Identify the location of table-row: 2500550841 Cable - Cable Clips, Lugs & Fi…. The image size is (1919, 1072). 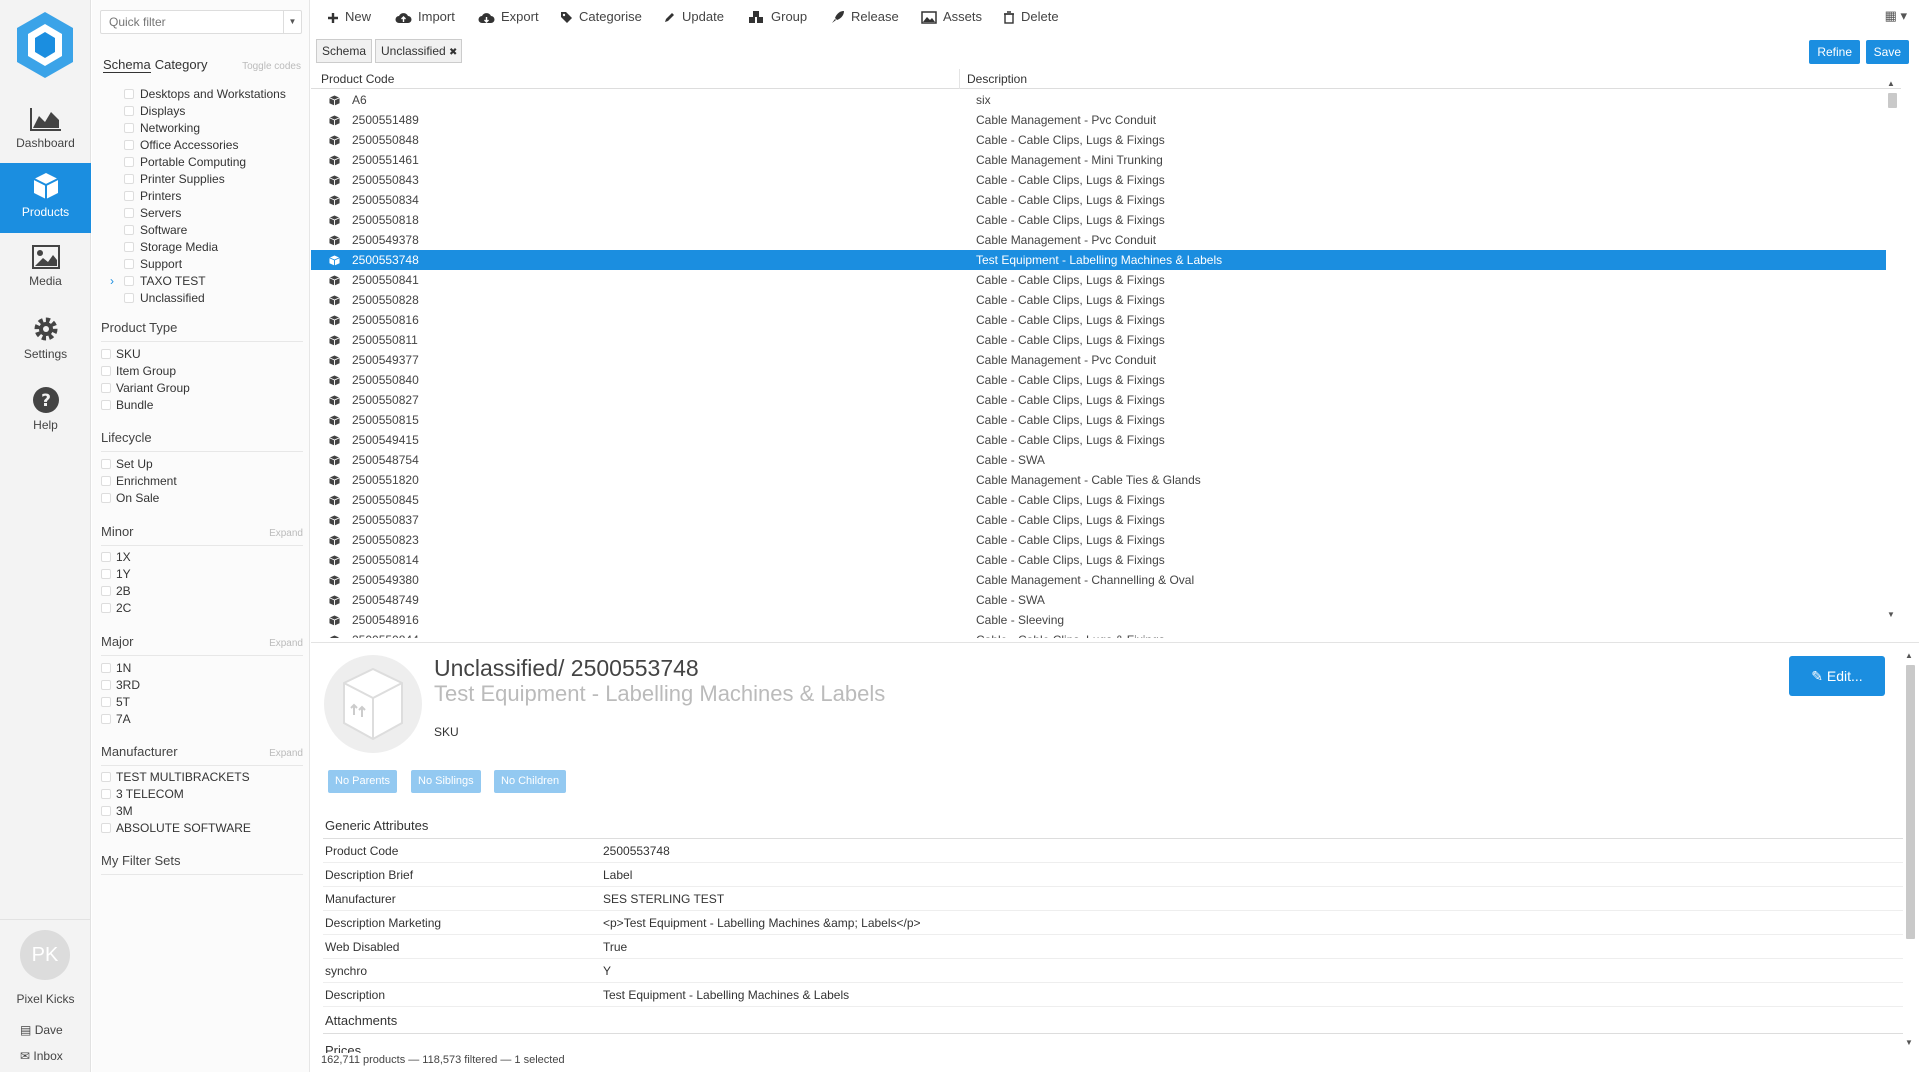
(1098, 280).